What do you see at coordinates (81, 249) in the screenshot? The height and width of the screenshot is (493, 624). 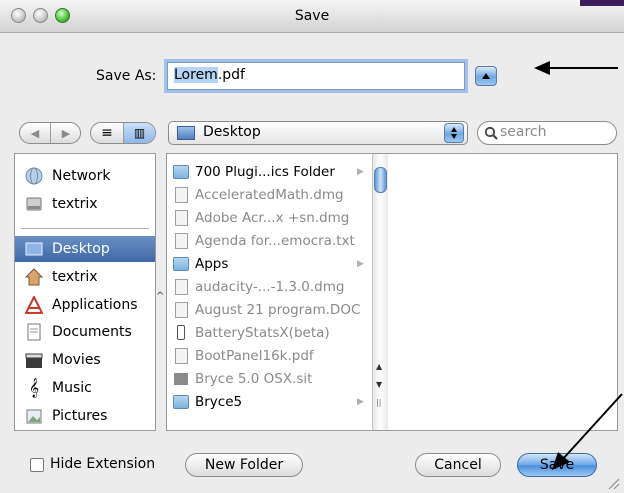 I see `sidebar-item-label: Desktop` at bounding box center [81, 249].